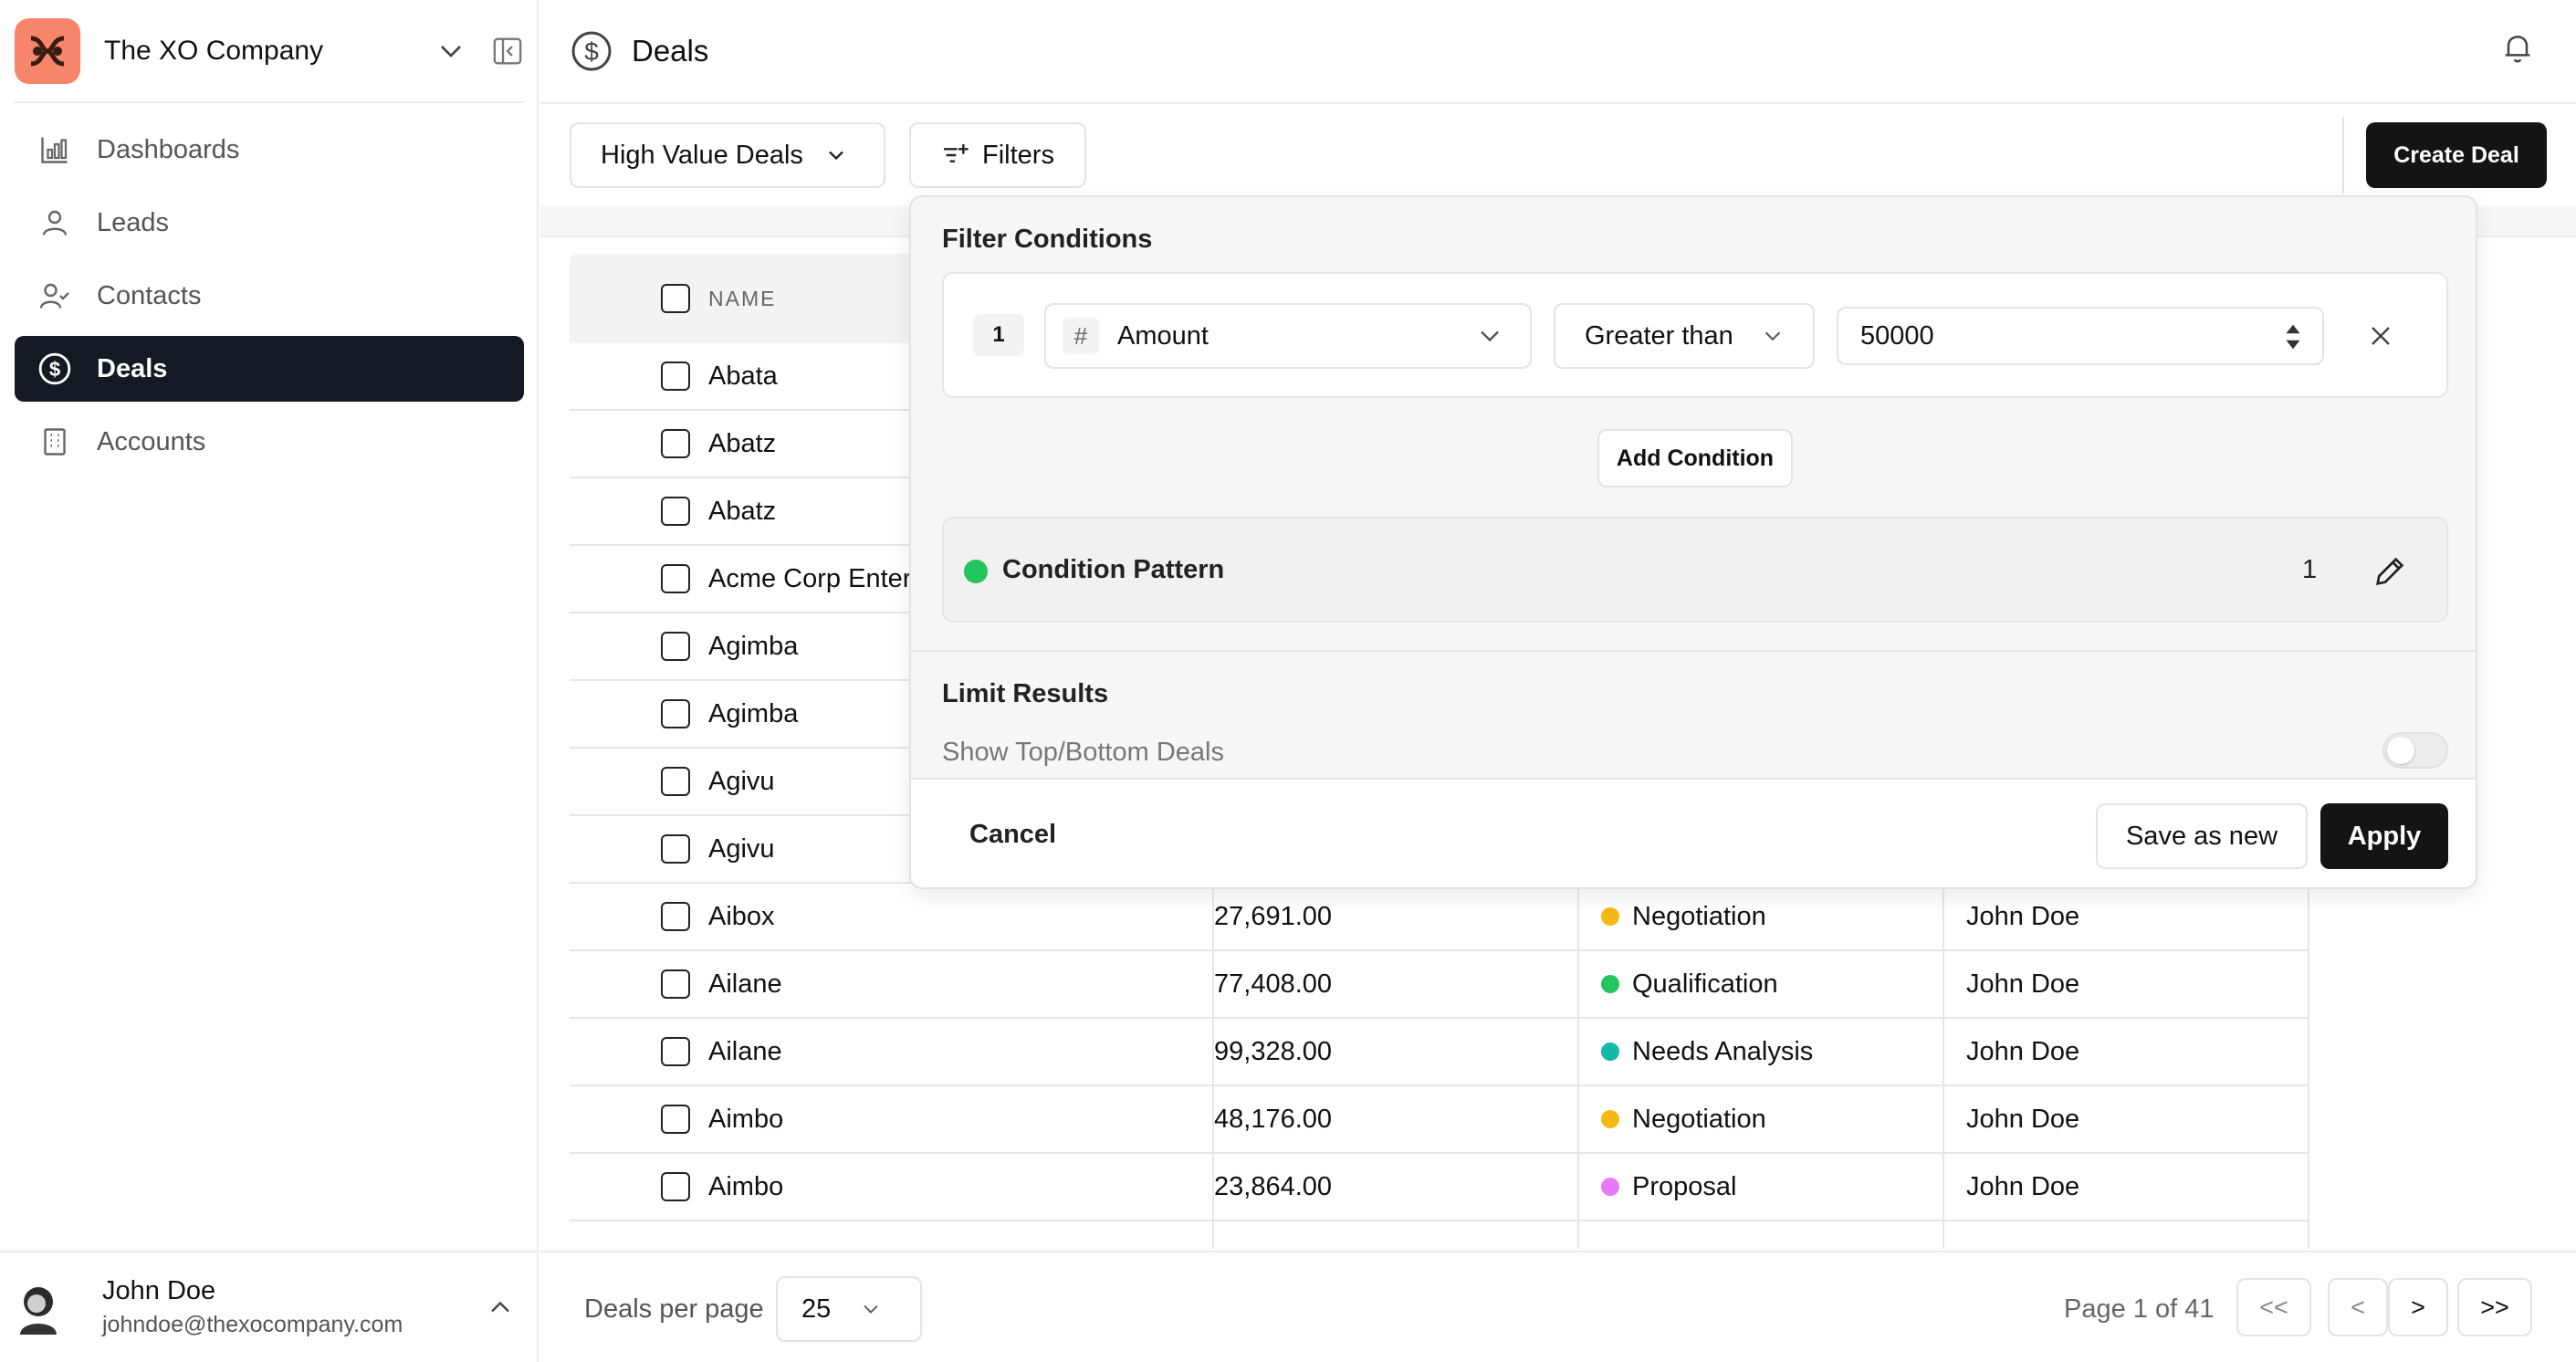 Image resolution: width=2576 pixels, height=1362 pixels. What do you see at coordinates (957, 153) in the screenshot?
I see `filter-add-icon` at bounding box center [957, 153].